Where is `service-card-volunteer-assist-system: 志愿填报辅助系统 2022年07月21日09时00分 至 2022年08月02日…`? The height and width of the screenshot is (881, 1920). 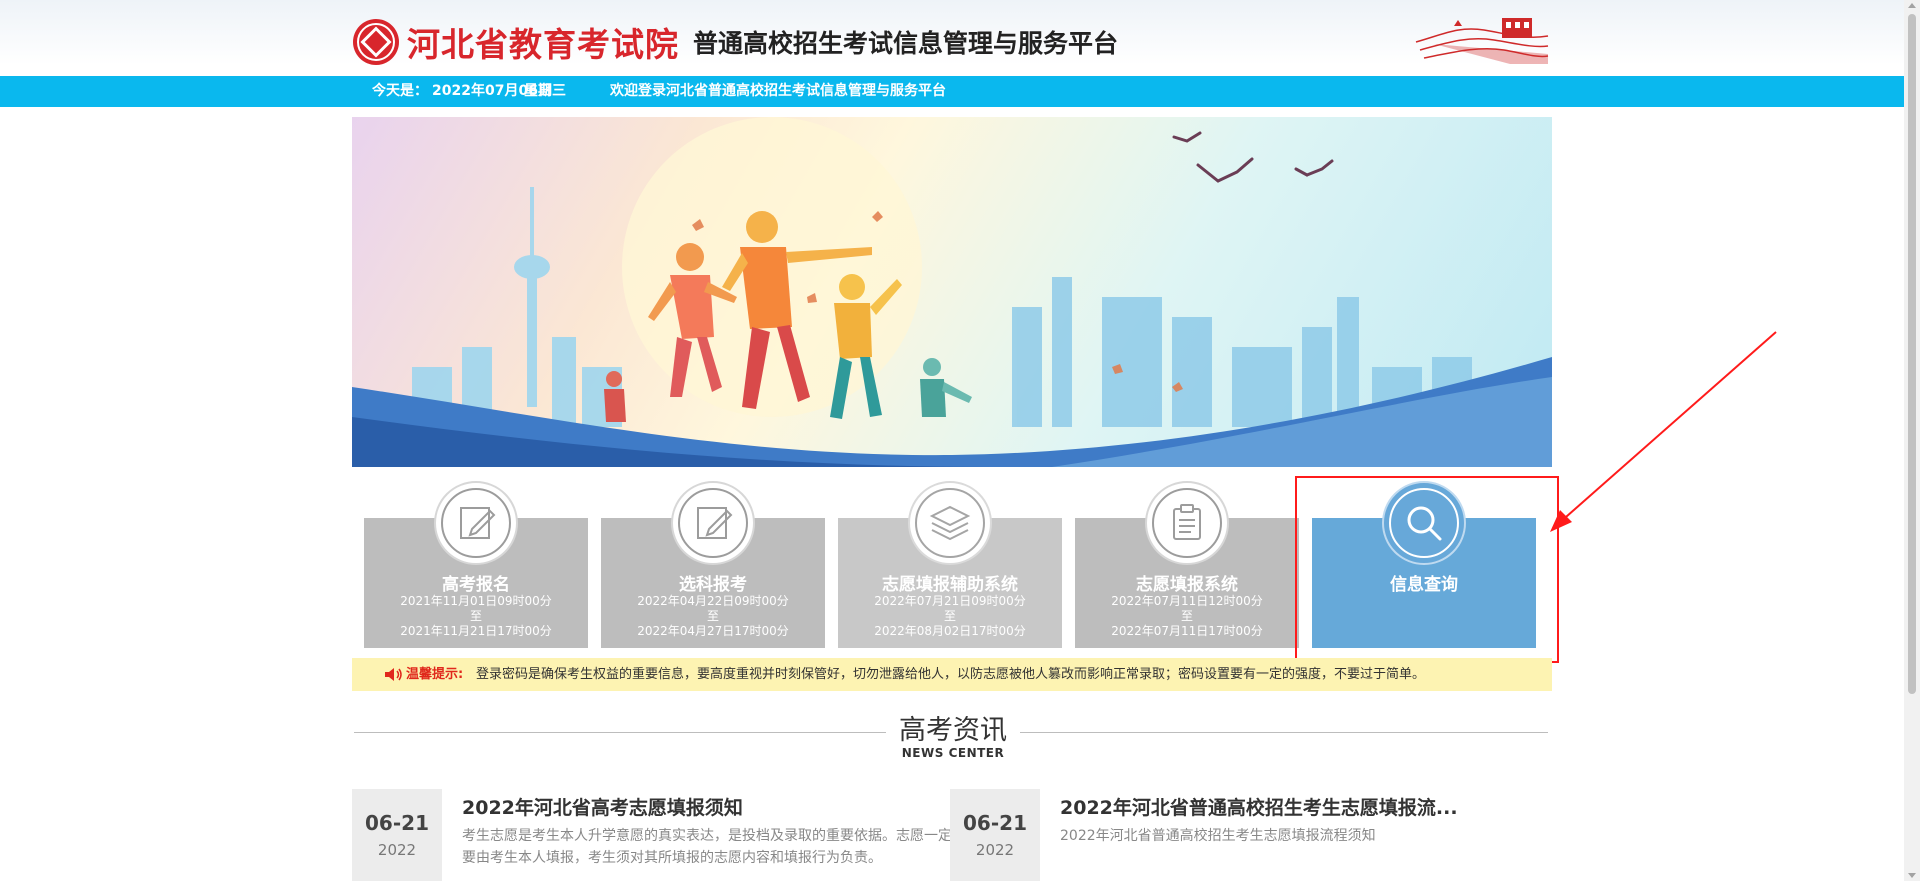
service-card-volunteer-assist-system: 志愿填报辅助系统 2022年07月21日09时00分 至 2022年08月02日… is located at coordinates (950, 564).